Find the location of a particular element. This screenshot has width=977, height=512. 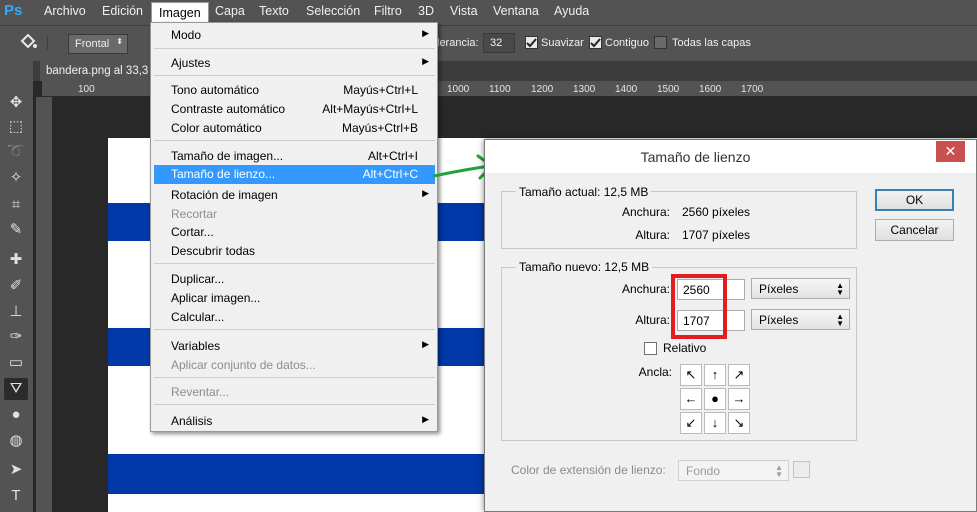

menu-item-shortcut: Alt+Ctrl+C is located at coordinates (390, 174).